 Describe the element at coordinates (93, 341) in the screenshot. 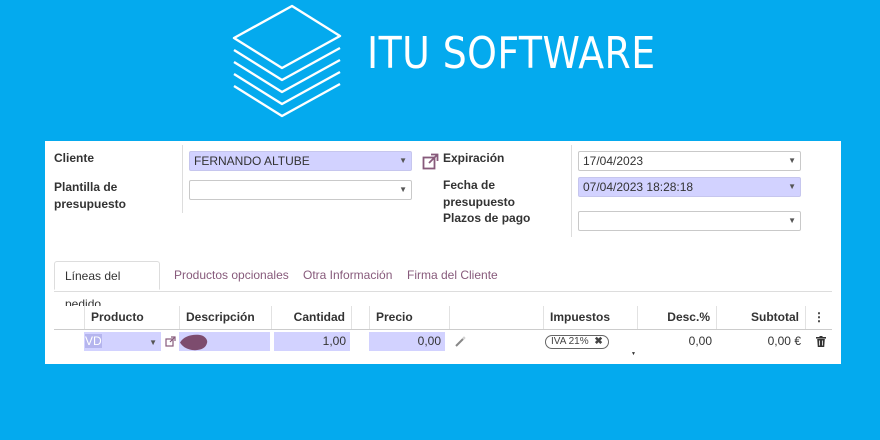

I see `producto-value: VD` at that location.